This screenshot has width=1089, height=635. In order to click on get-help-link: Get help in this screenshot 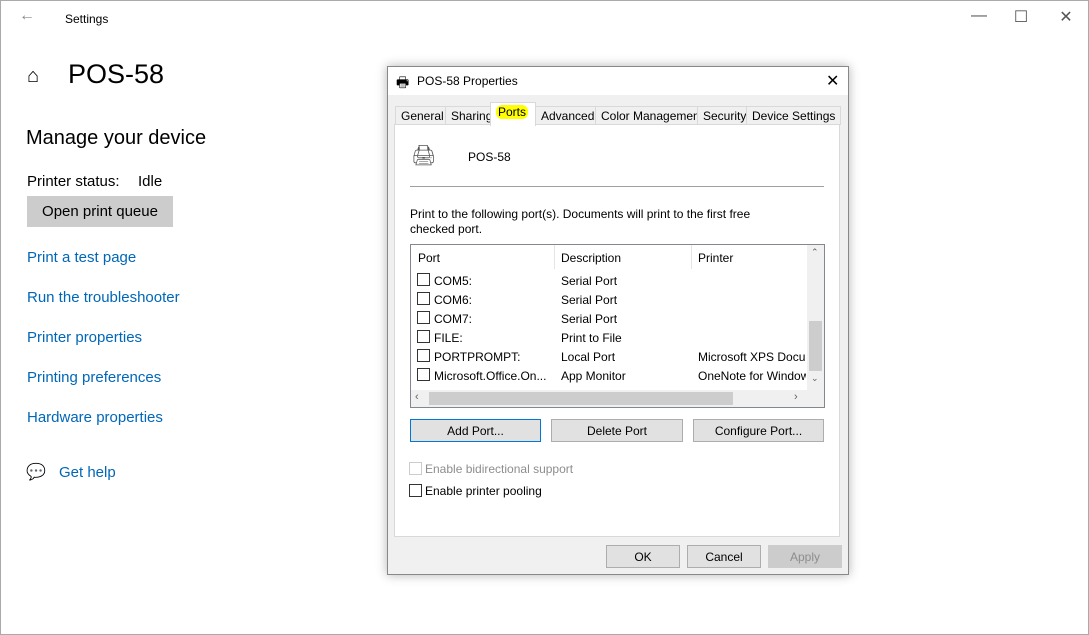, I will do `click(87, 472)`.